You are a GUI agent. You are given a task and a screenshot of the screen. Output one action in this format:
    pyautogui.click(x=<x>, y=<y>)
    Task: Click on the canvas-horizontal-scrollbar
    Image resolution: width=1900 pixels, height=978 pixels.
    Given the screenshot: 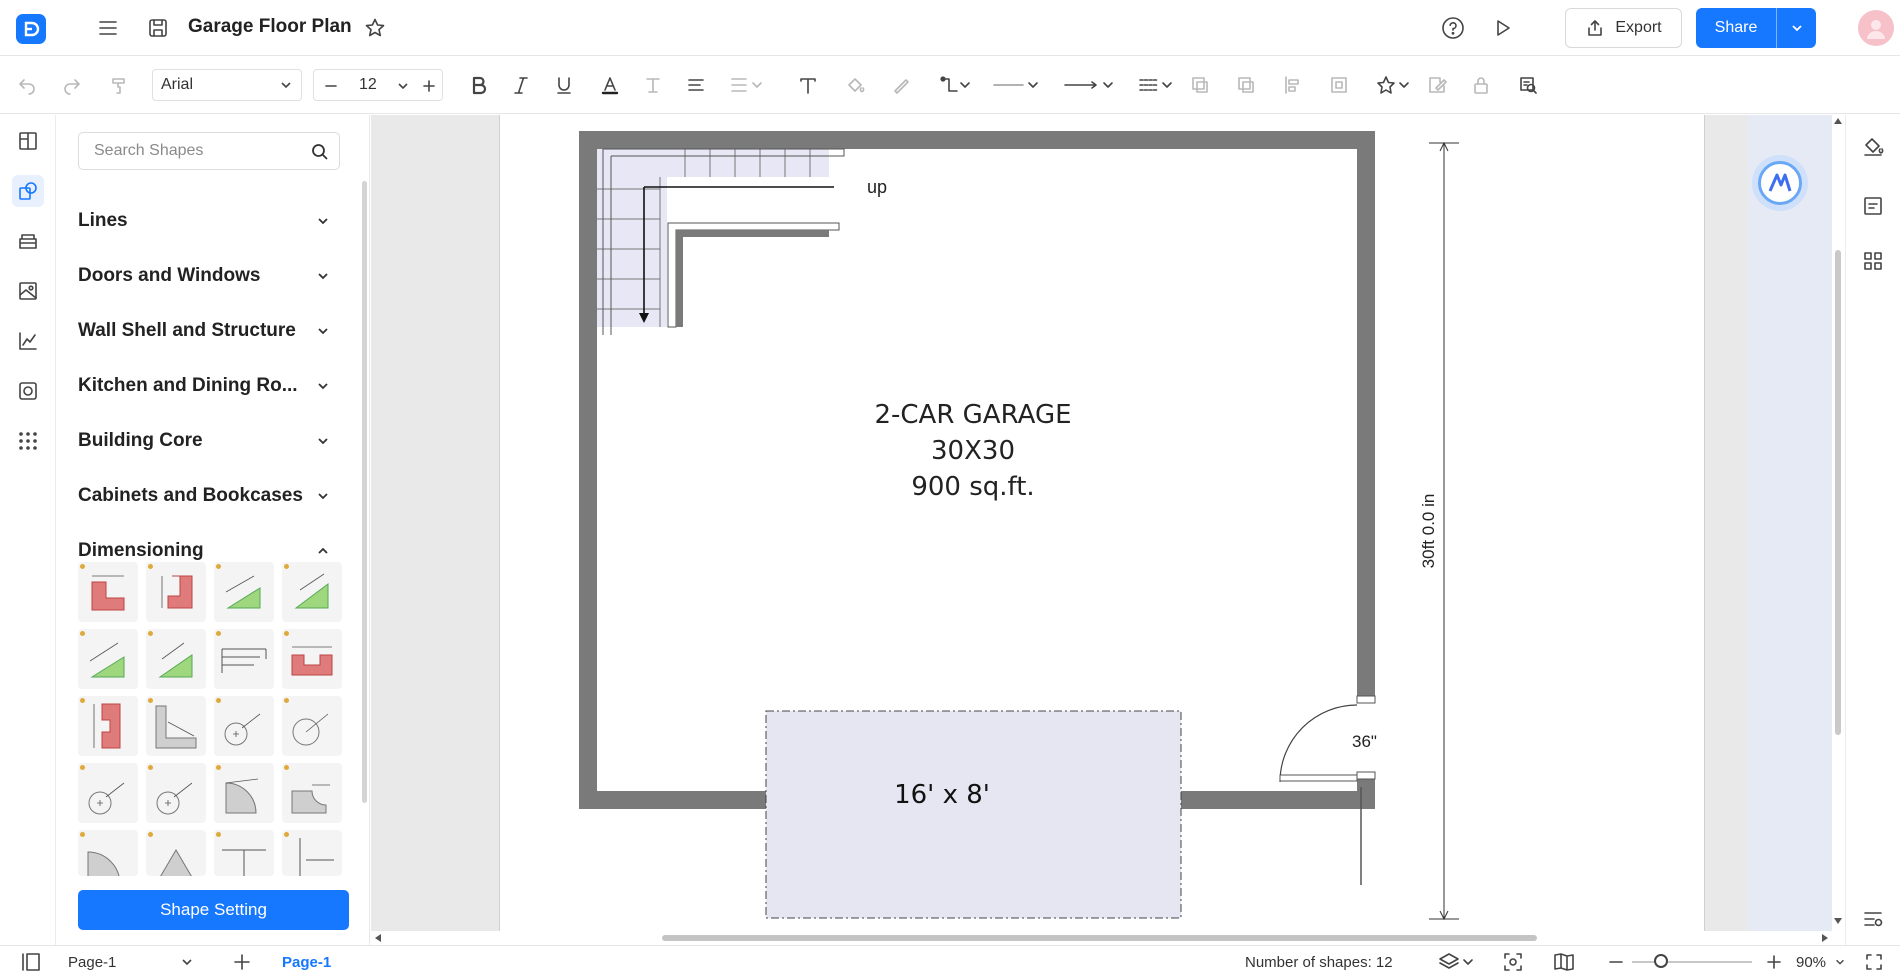 What is the action you would take?
    pyautogui.click(x=1103, y=938)
    